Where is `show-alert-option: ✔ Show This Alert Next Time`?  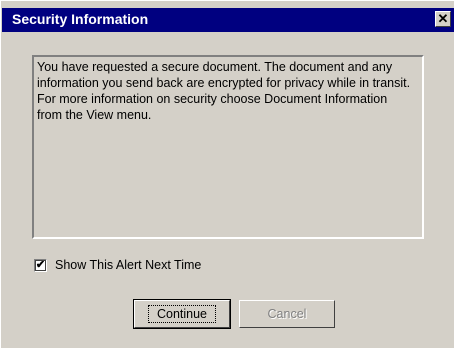
show-alert-option: ✔ Show This Alert Next Time is located at coordinates (117, 265).